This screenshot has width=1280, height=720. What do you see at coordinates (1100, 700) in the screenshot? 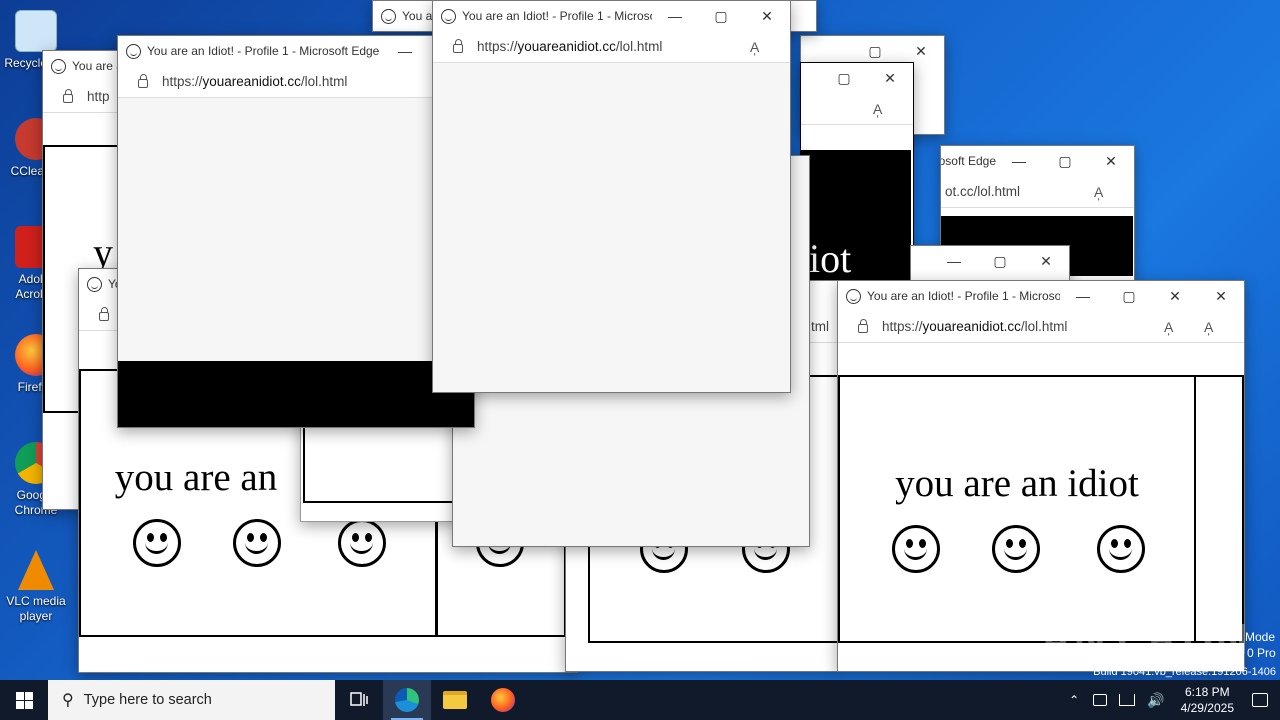
I see `device-icon` at bounding box center [1100, 700].